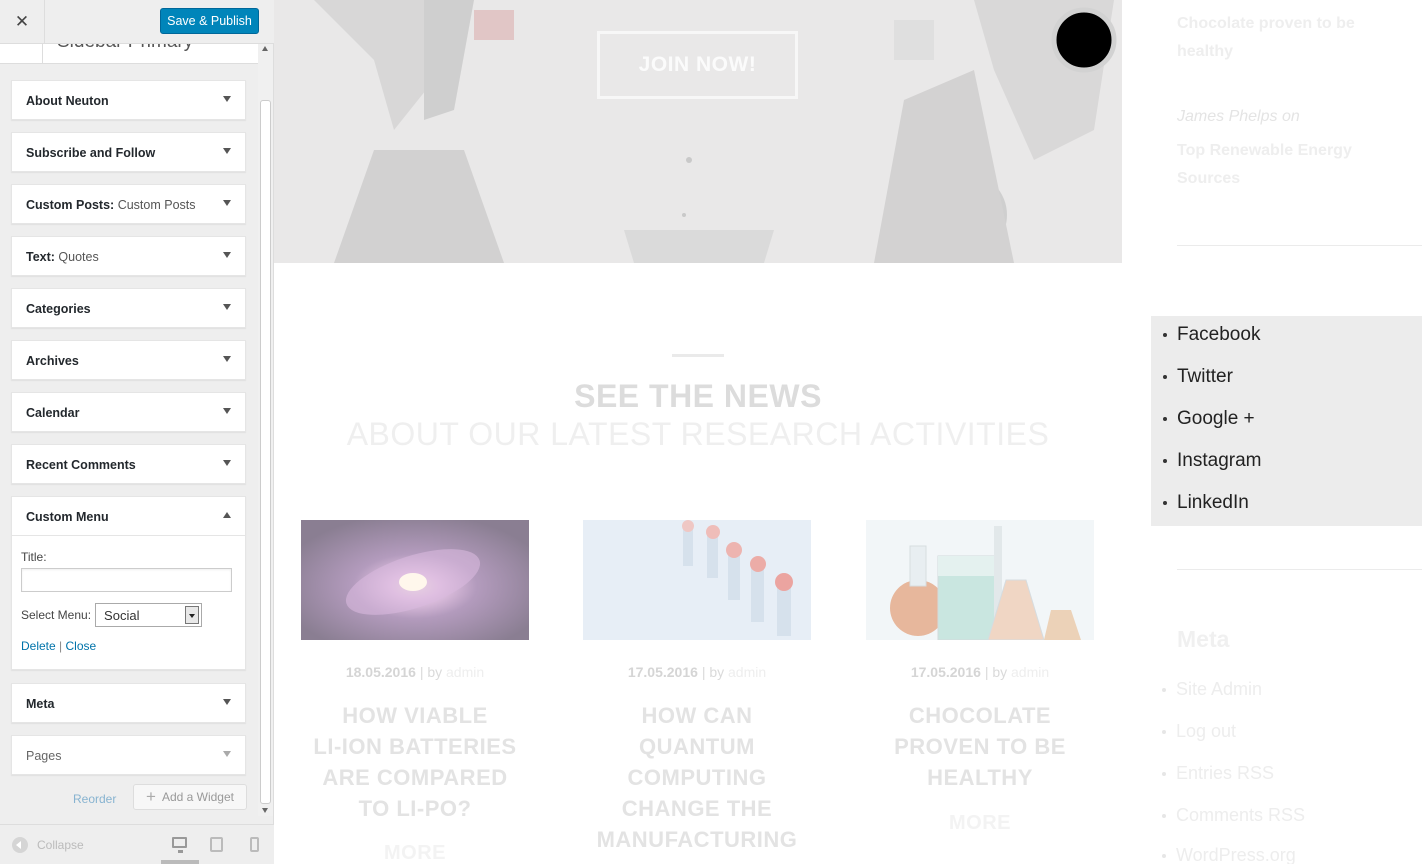 The image size is (1422, 864). What do you see at coordinates (58, 309) in the screenshot?
I see `widget-title: Categories` at bounding box center [58, 309].